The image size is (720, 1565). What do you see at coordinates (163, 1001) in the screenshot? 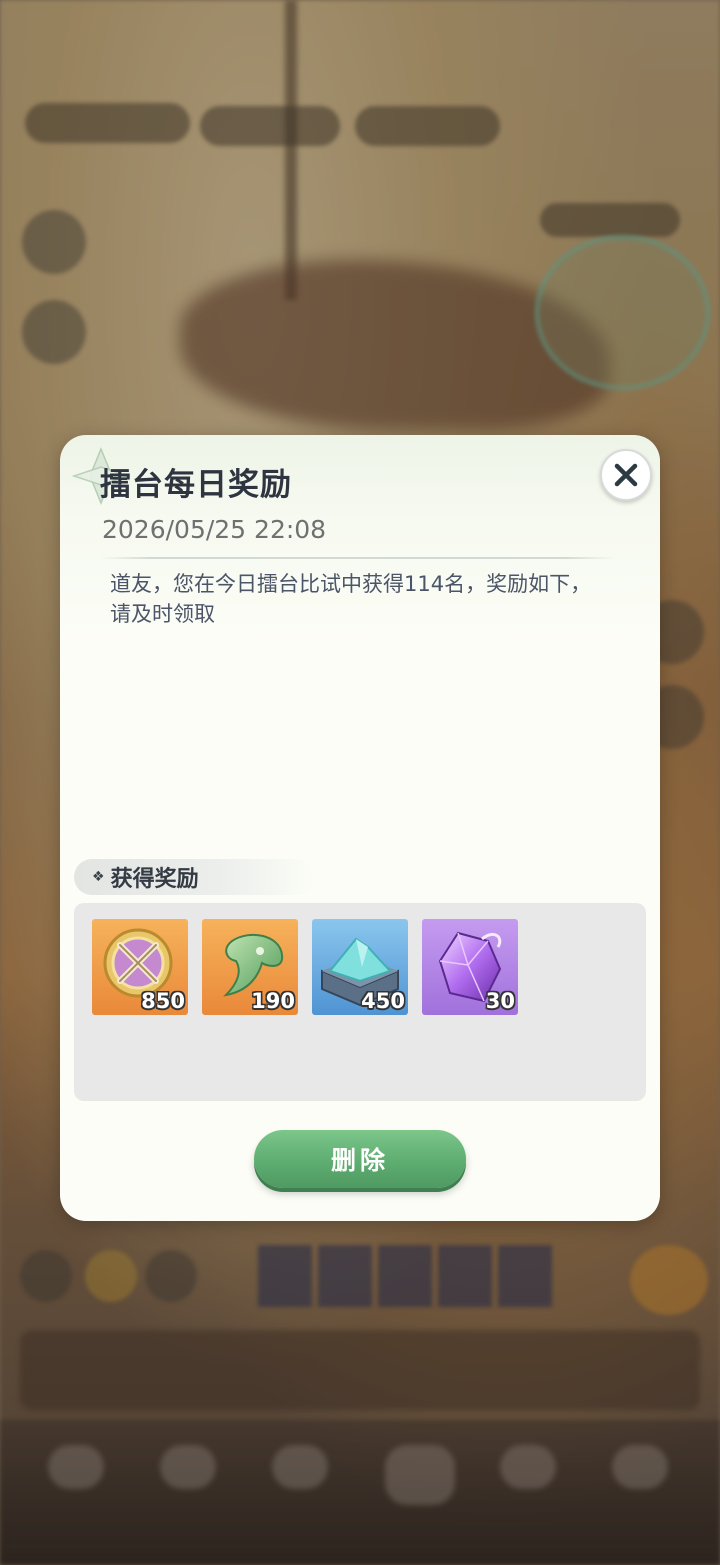
I see `reward-quantity: 850` at bounding box center [163, 1001].